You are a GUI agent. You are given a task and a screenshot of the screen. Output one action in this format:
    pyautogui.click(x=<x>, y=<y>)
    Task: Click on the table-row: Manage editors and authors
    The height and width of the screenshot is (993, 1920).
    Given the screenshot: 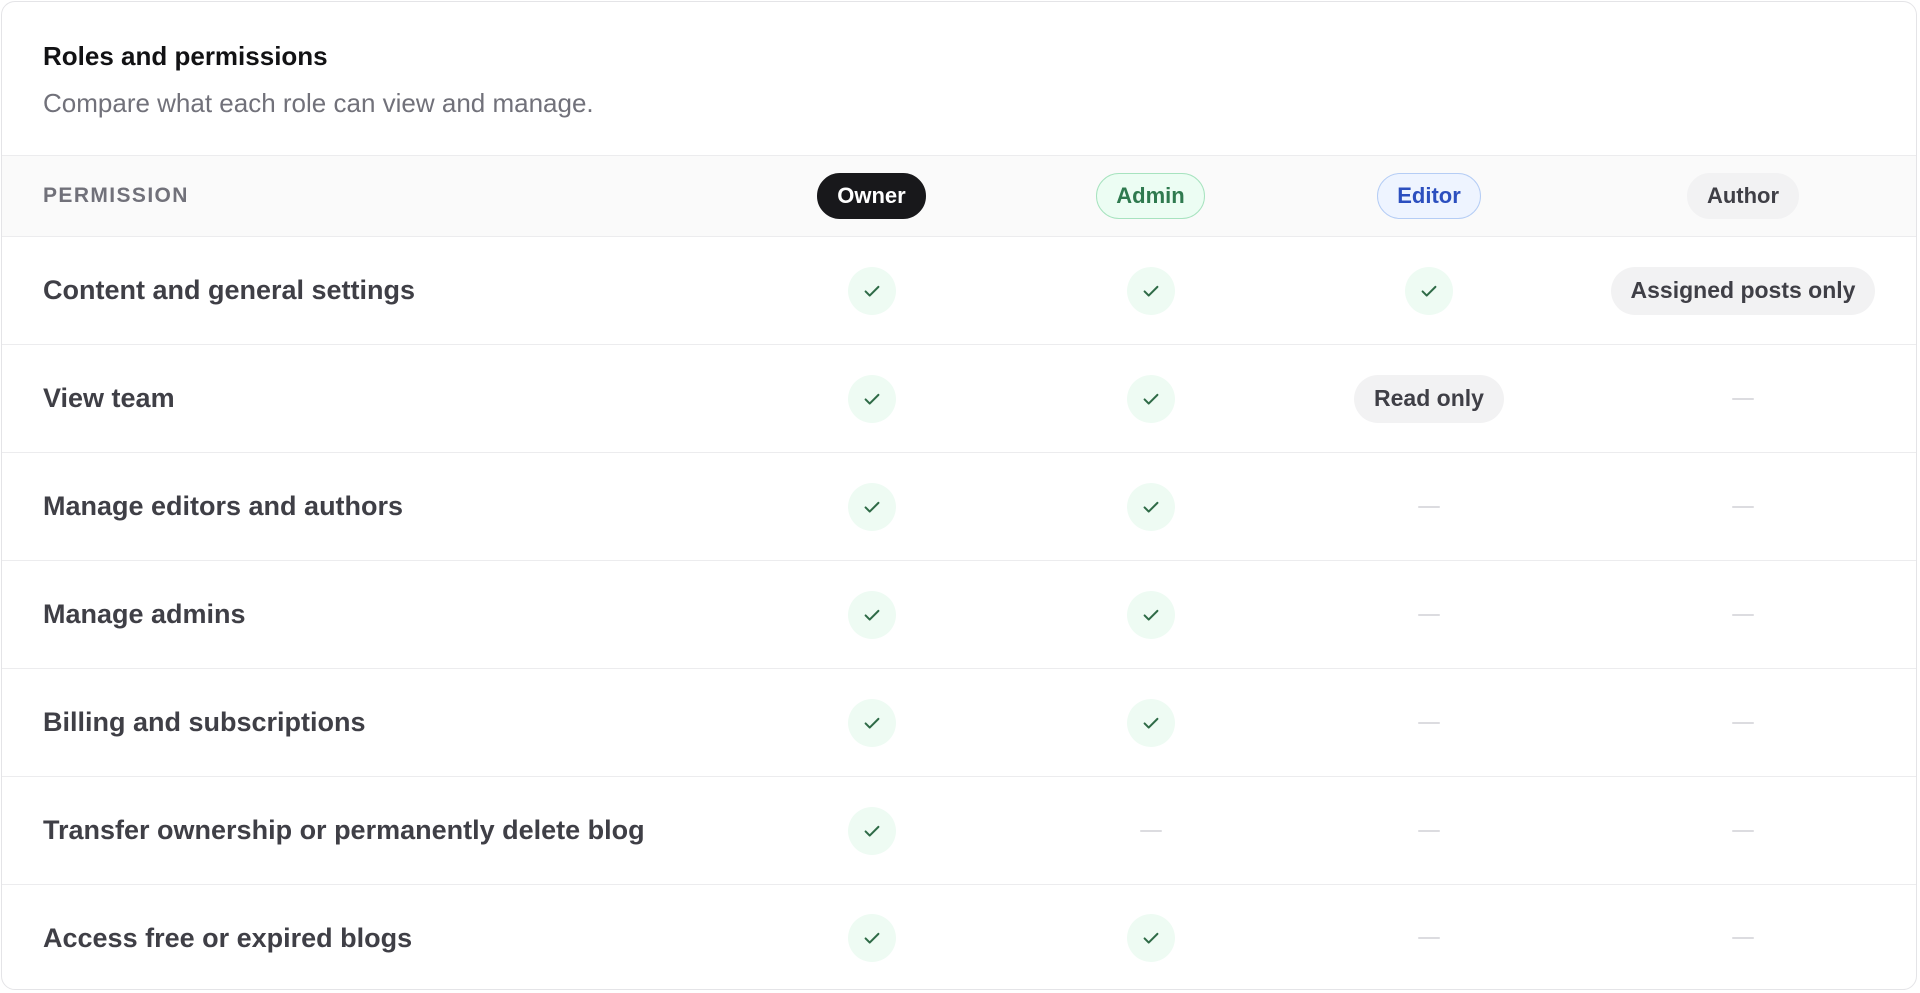 What is the action you would take?
    pyautogui.click(x=959, y=507)
    